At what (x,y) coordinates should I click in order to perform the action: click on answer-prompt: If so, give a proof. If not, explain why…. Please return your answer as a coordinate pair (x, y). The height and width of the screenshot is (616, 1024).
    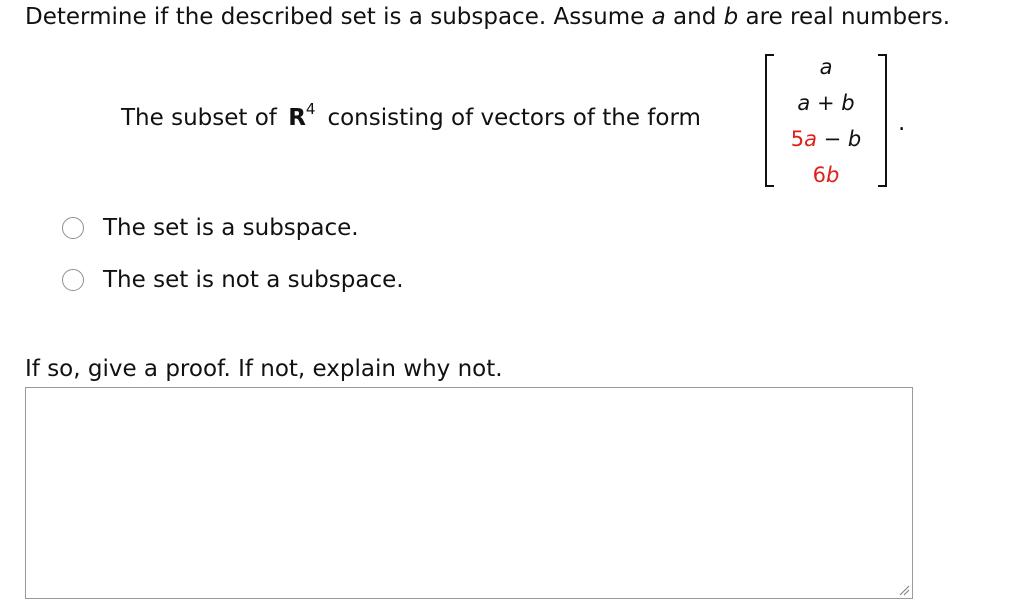
    Looking at the image, I should click on (264, 369).